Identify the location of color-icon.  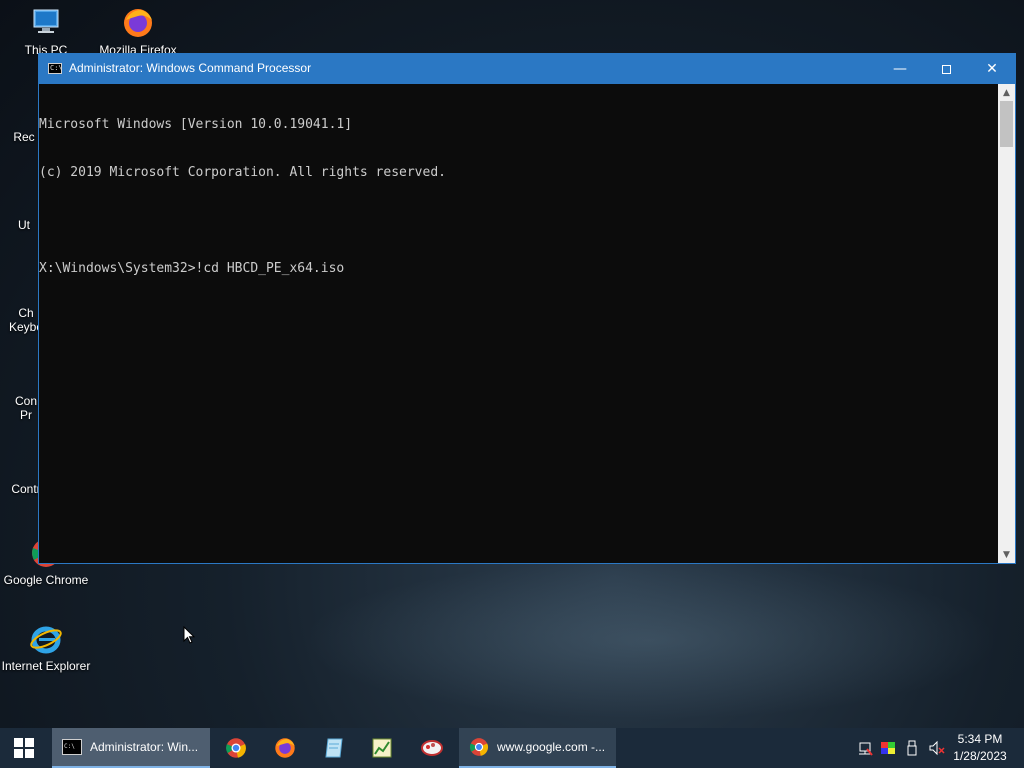
(888, 748).